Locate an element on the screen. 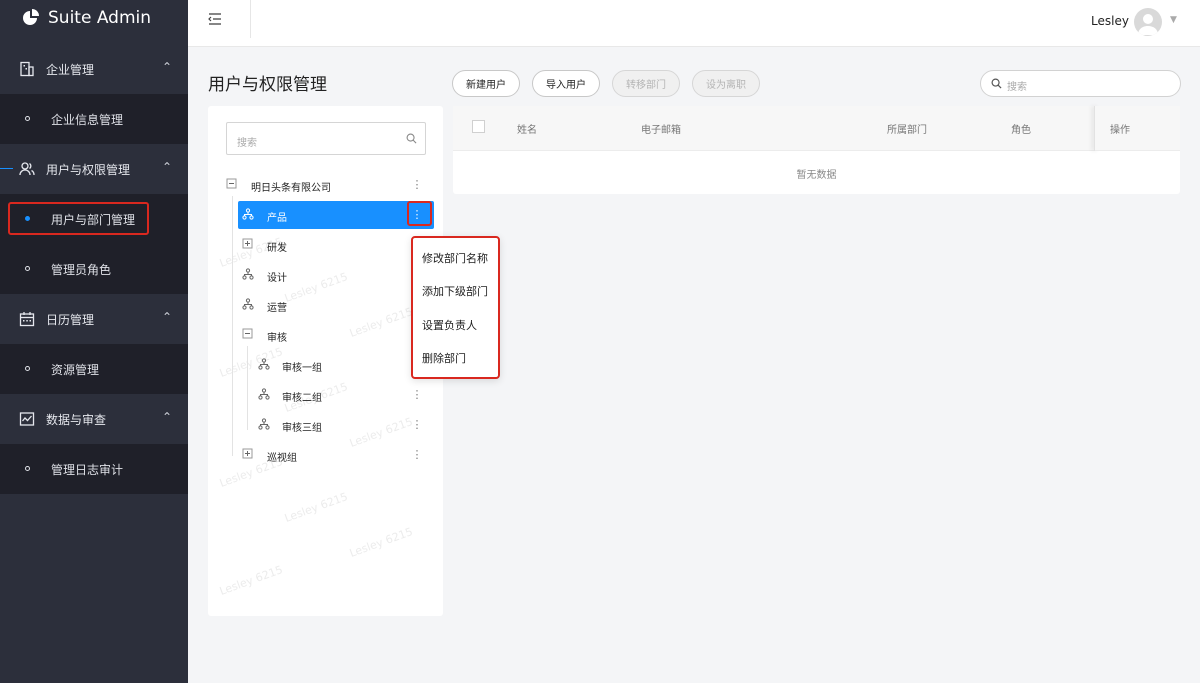  user-name: Lesley is located at coordinates (1110, 21).